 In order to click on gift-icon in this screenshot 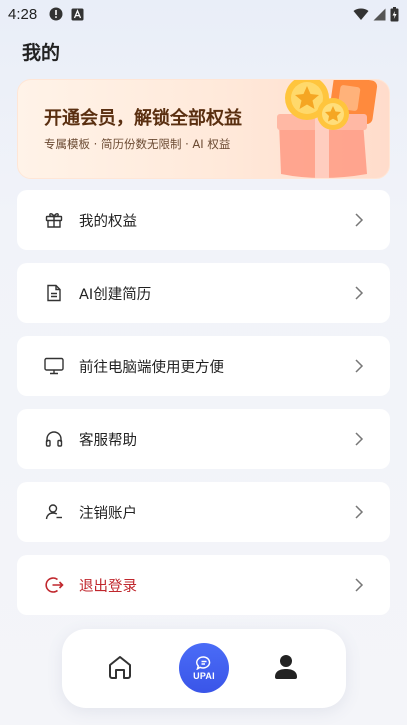, I will do `click(54, 220)`.